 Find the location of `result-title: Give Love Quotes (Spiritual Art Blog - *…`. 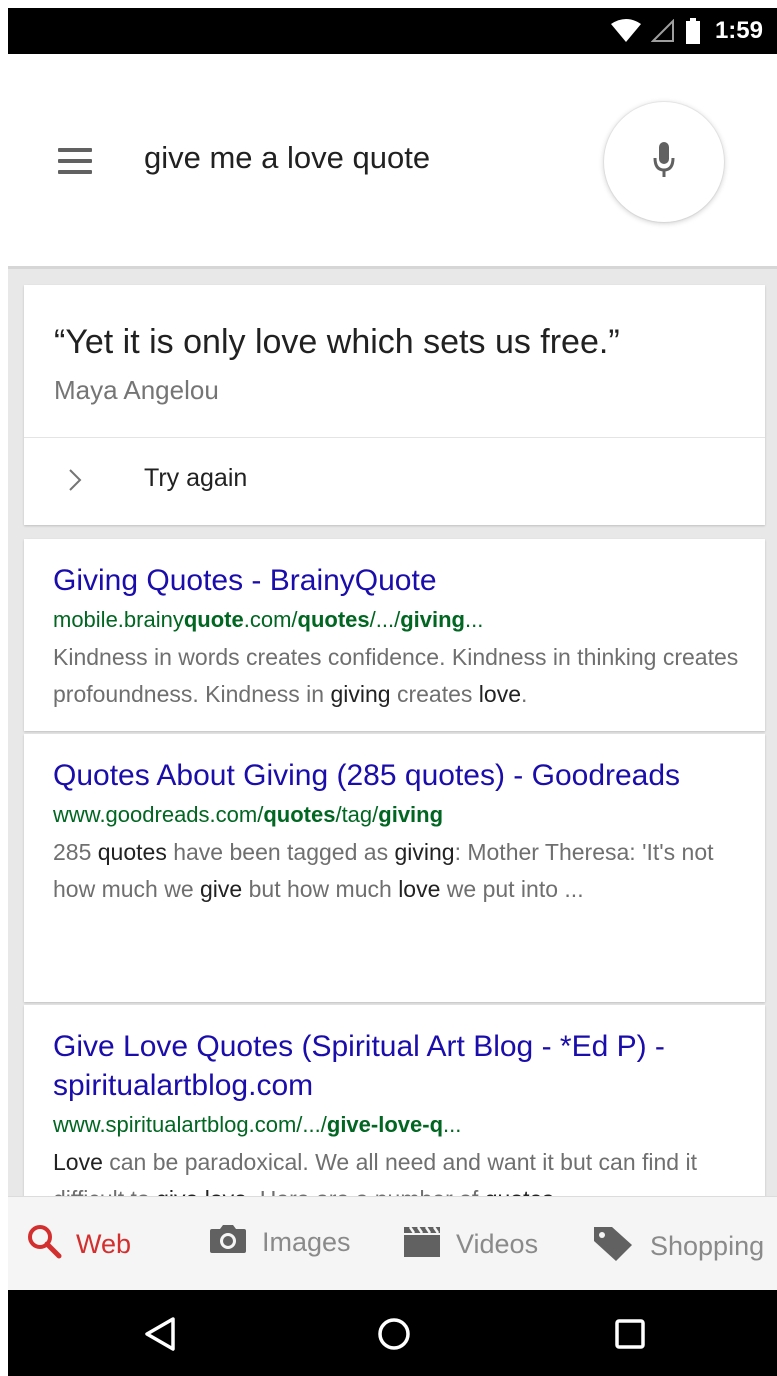

result-title: Give Love Quotes (Spiritual Art Blog - *… is located at coordinates (398, 1066).